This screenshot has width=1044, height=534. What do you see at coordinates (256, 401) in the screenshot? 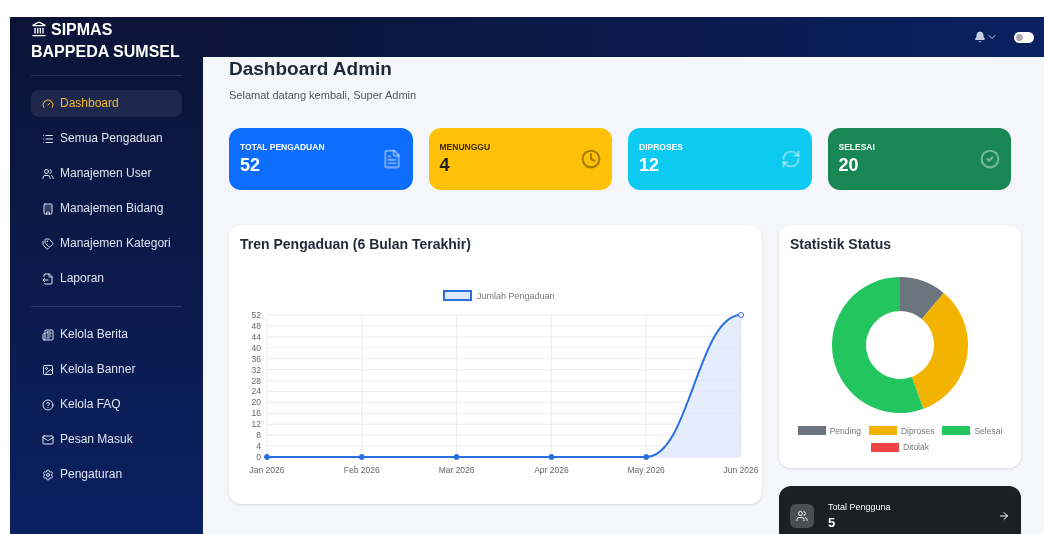
I see `y-tick-label: 20` at bounding box center [256, 401].